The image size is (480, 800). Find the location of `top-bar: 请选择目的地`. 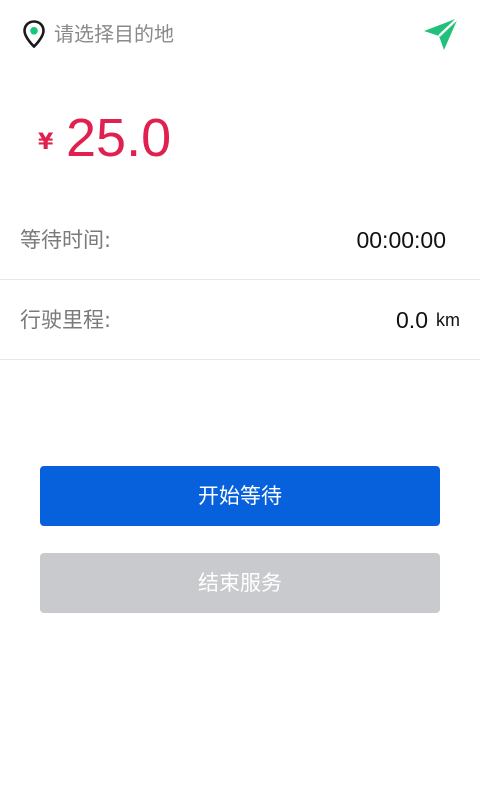

top-bar: 请选择目的地 is located at coordinates (240, 34).